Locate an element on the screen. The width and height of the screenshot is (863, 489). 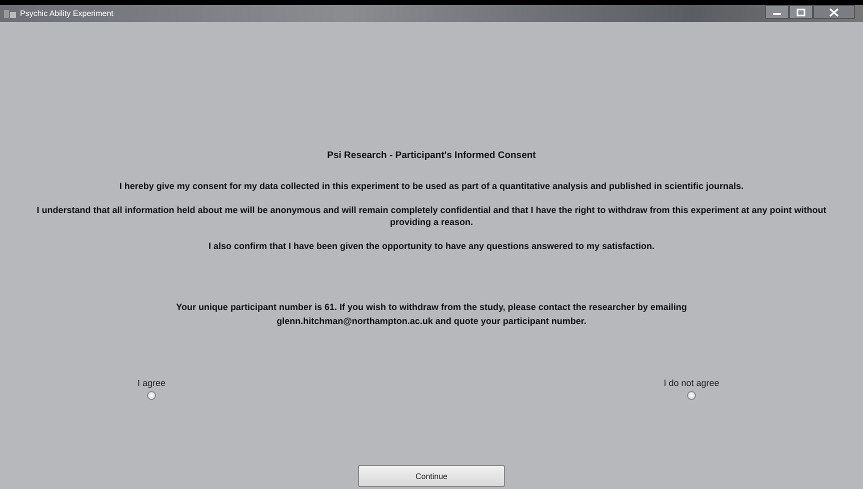
option-label: I do not agree is located at coordinates (692, 383).